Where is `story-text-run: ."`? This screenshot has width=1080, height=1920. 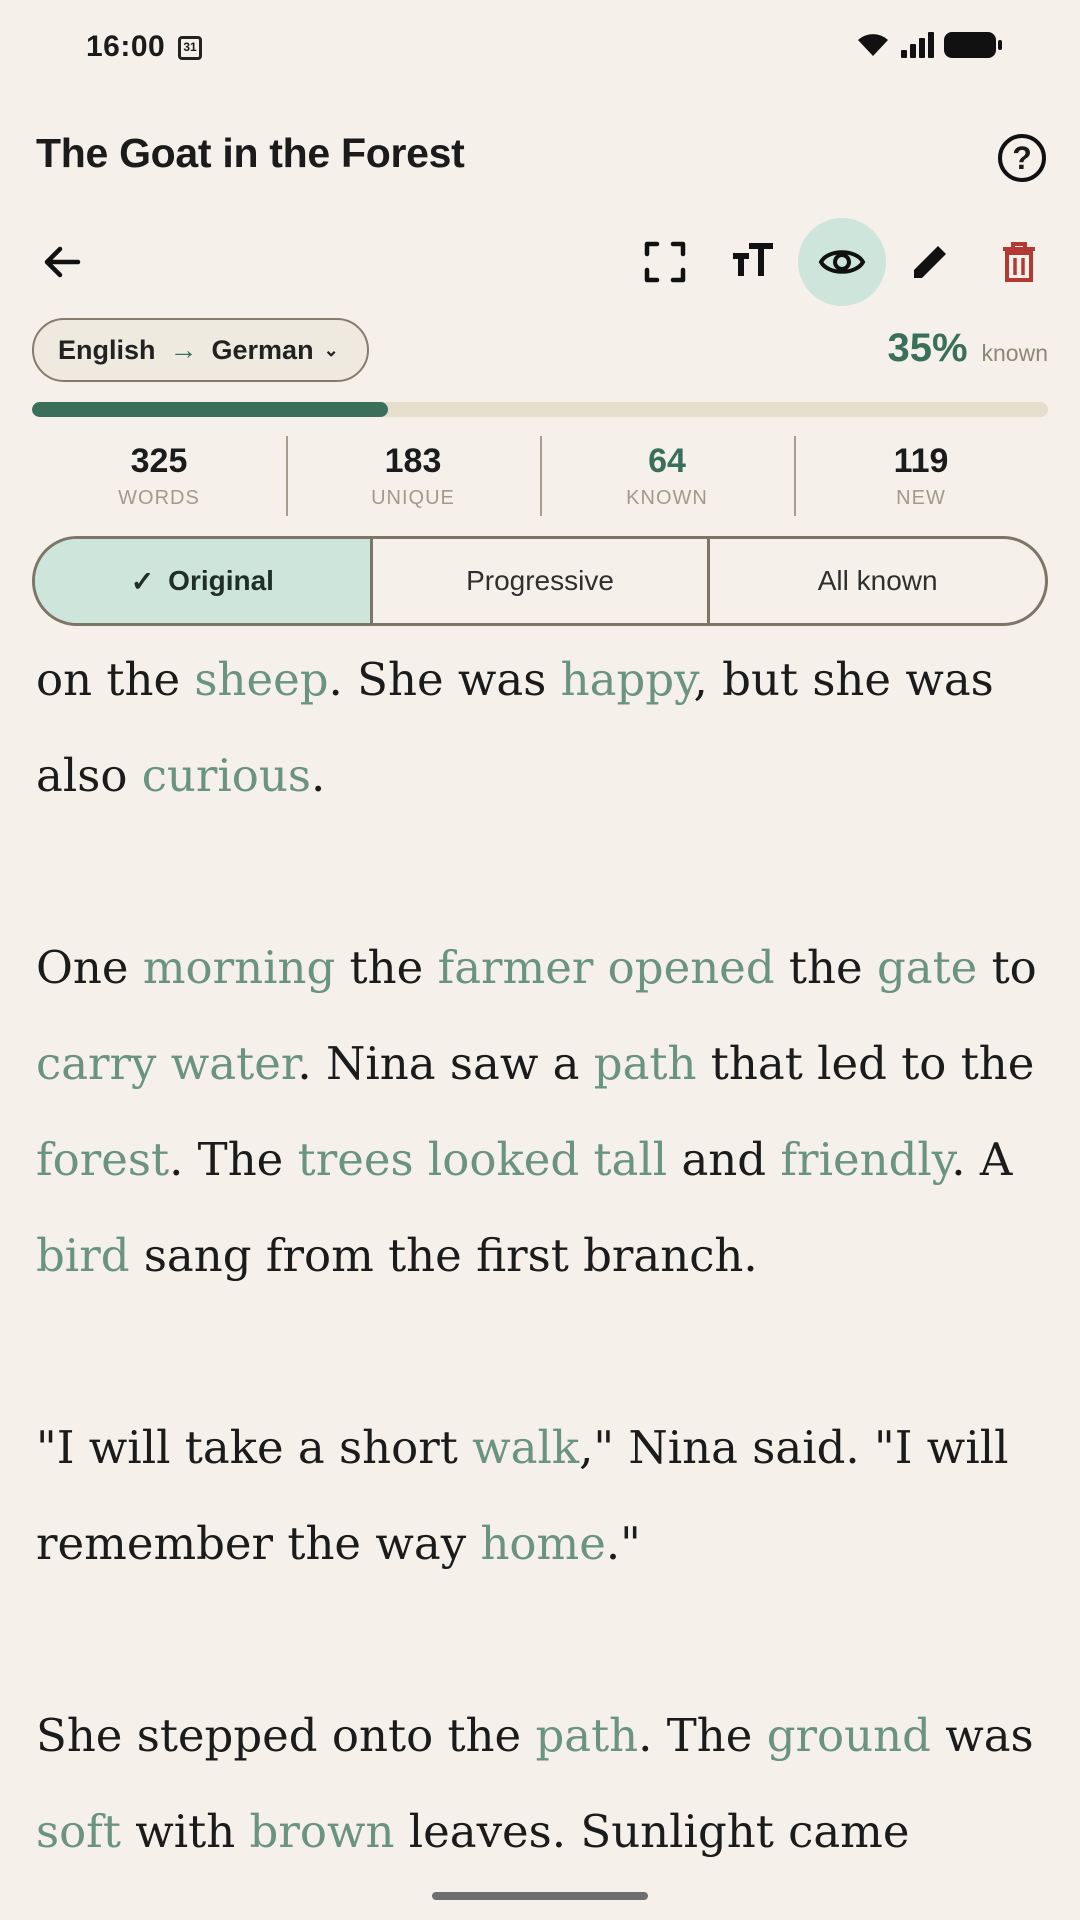
story-text-run: ." is located at coordinates (623, 1543).